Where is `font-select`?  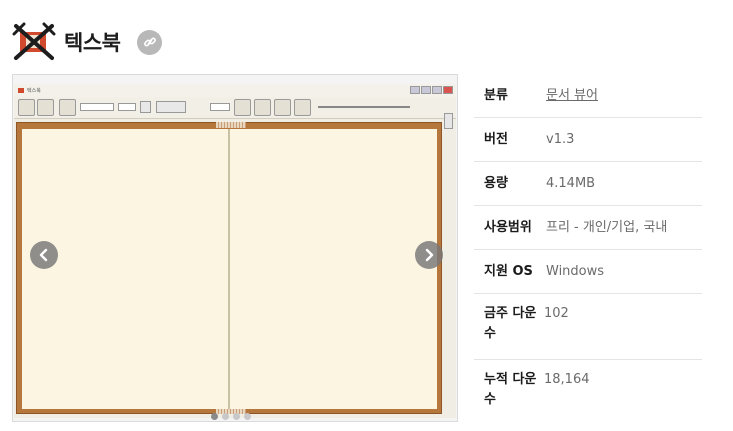
font-select is located at coordinates (97, 107).